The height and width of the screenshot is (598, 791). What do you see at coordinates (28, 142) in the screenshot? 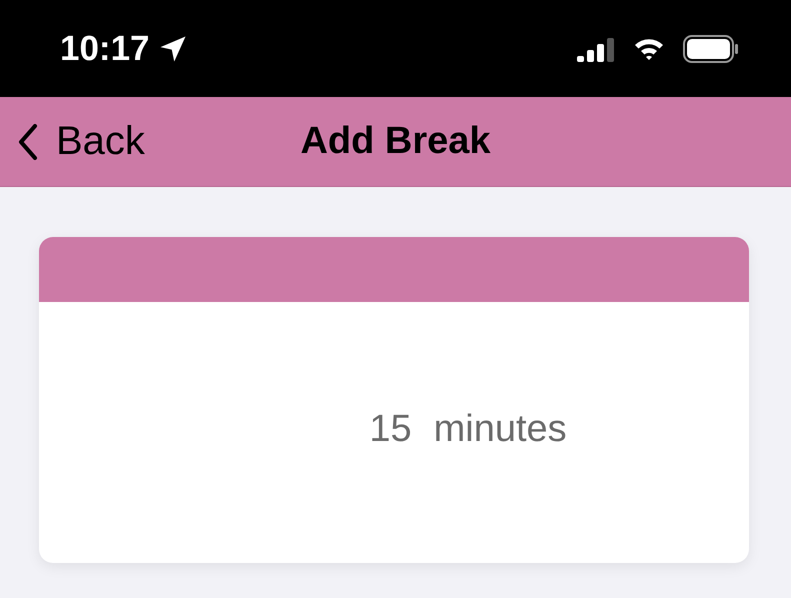
I see `chevron-left-icon` at bounding box center [28, 142].